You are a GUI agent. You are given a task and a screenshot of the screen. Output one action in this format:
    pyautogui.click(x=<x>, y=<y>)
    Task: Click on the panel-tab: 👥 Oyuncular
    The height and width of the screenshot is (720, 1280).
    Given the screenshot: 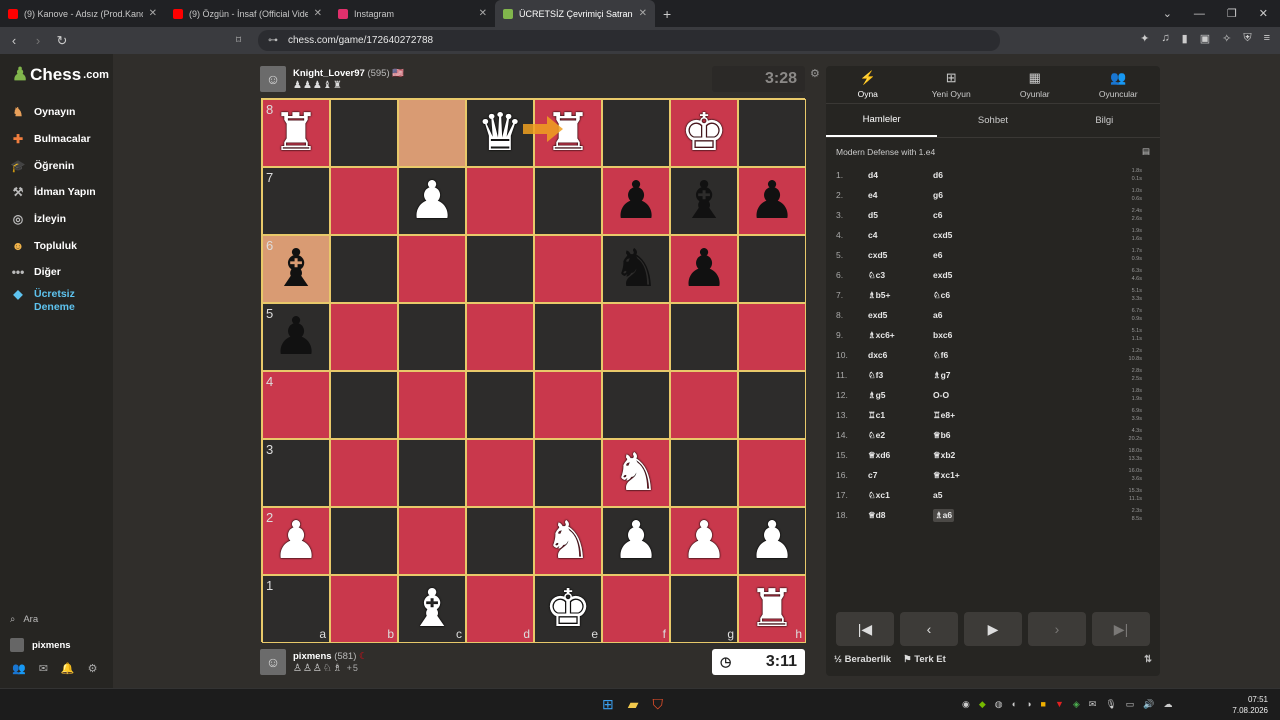 What is the action you would take?
    pyautogui.click(x=1119, y=84)
    